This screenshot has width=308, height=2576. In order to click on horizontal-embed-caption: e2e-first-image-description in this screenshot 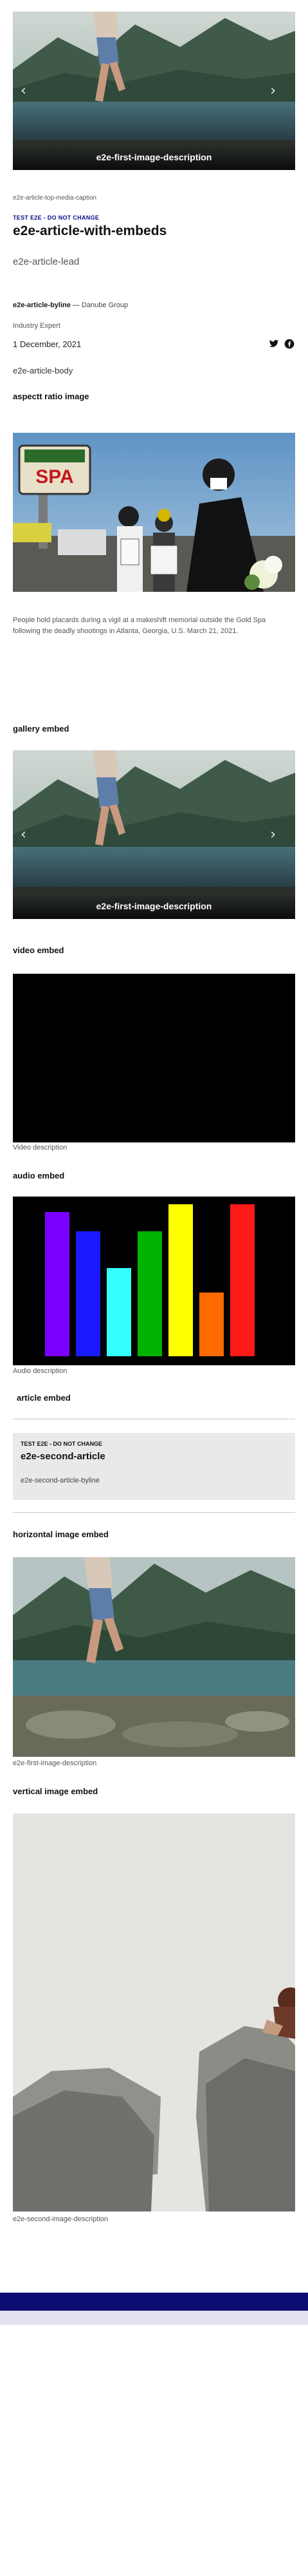, I will do `click(55, 1763)`.